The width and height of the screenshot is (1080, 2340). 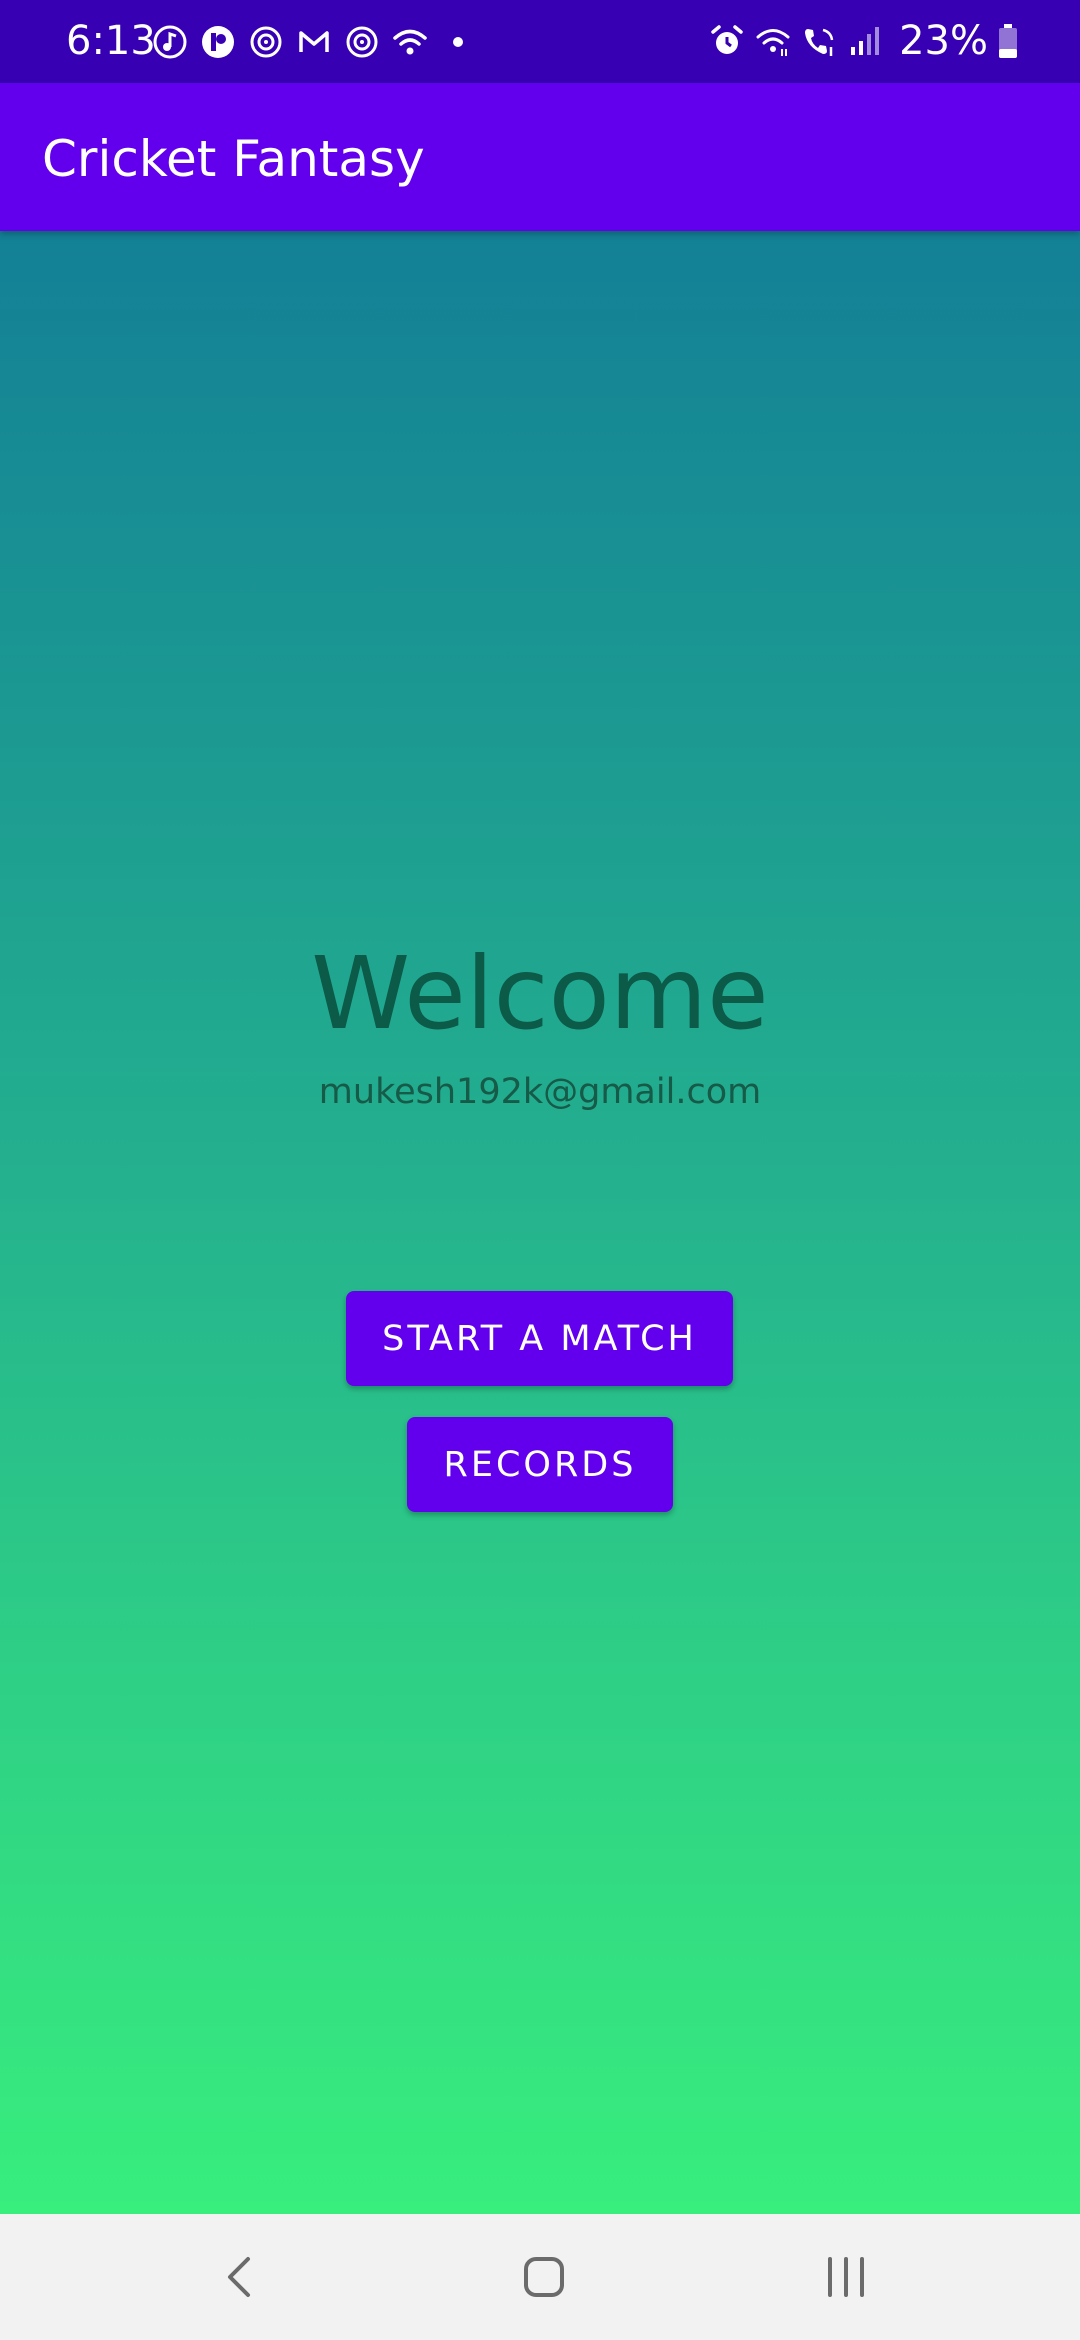 I want to click on status-notification-icons, so click(x=314, y=42).